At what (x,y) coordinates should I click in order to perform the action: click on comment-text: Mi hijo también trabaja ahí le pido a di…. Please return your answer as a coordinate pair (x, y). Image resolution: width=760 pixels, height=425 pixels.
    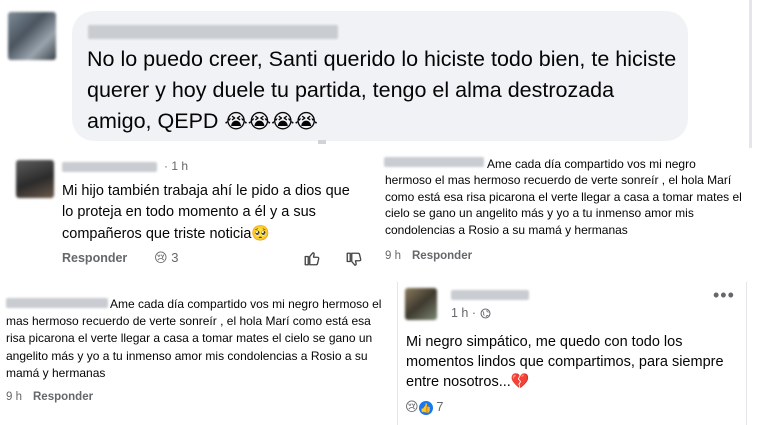
    Looking at the image, I should click on (206, 212).